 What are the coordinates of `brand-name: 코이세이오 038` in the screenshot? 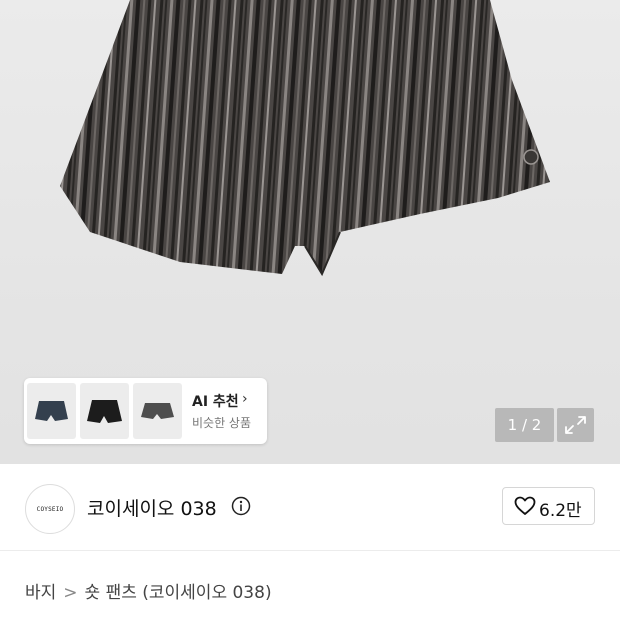 It's located at (152, 507).